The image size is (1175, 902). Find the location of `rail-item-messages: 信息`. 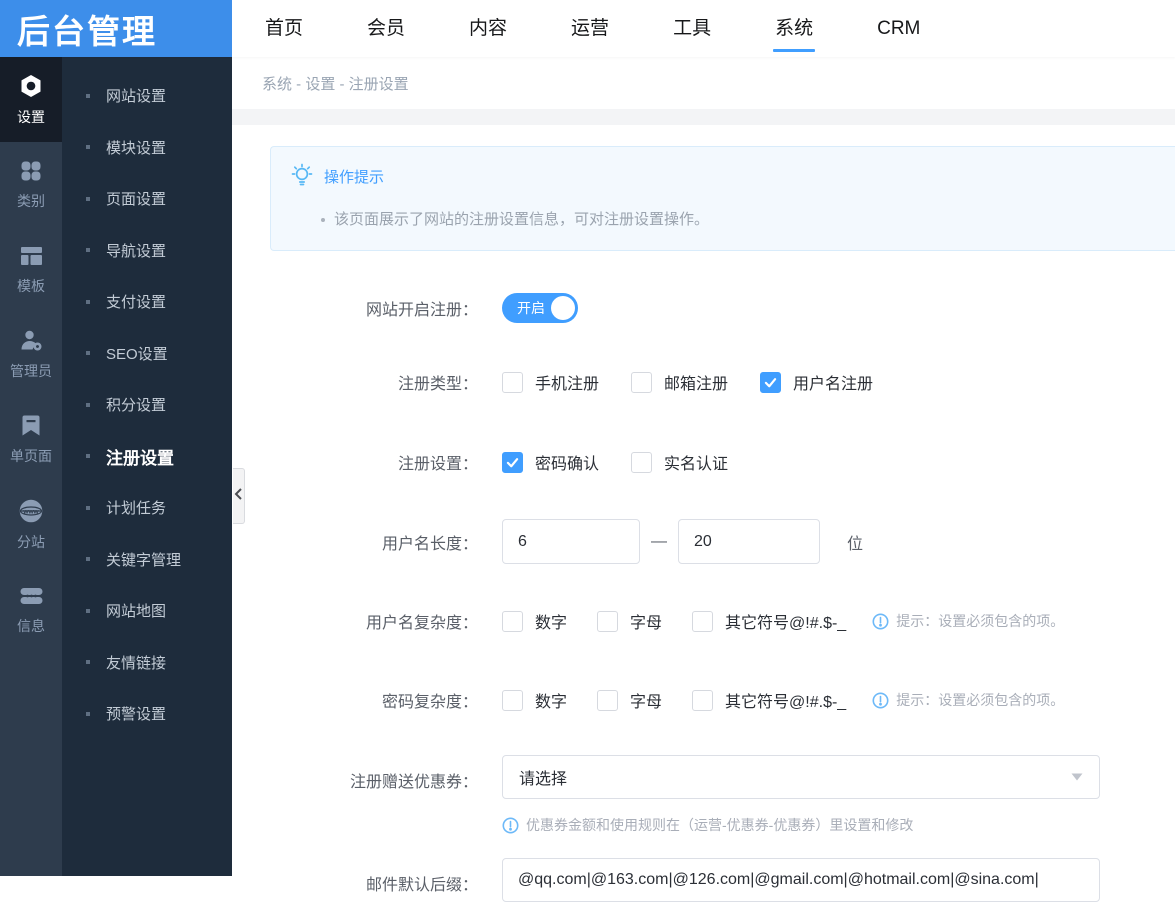

rail-item-messages: 信息 is located at coordinates (31, 609).